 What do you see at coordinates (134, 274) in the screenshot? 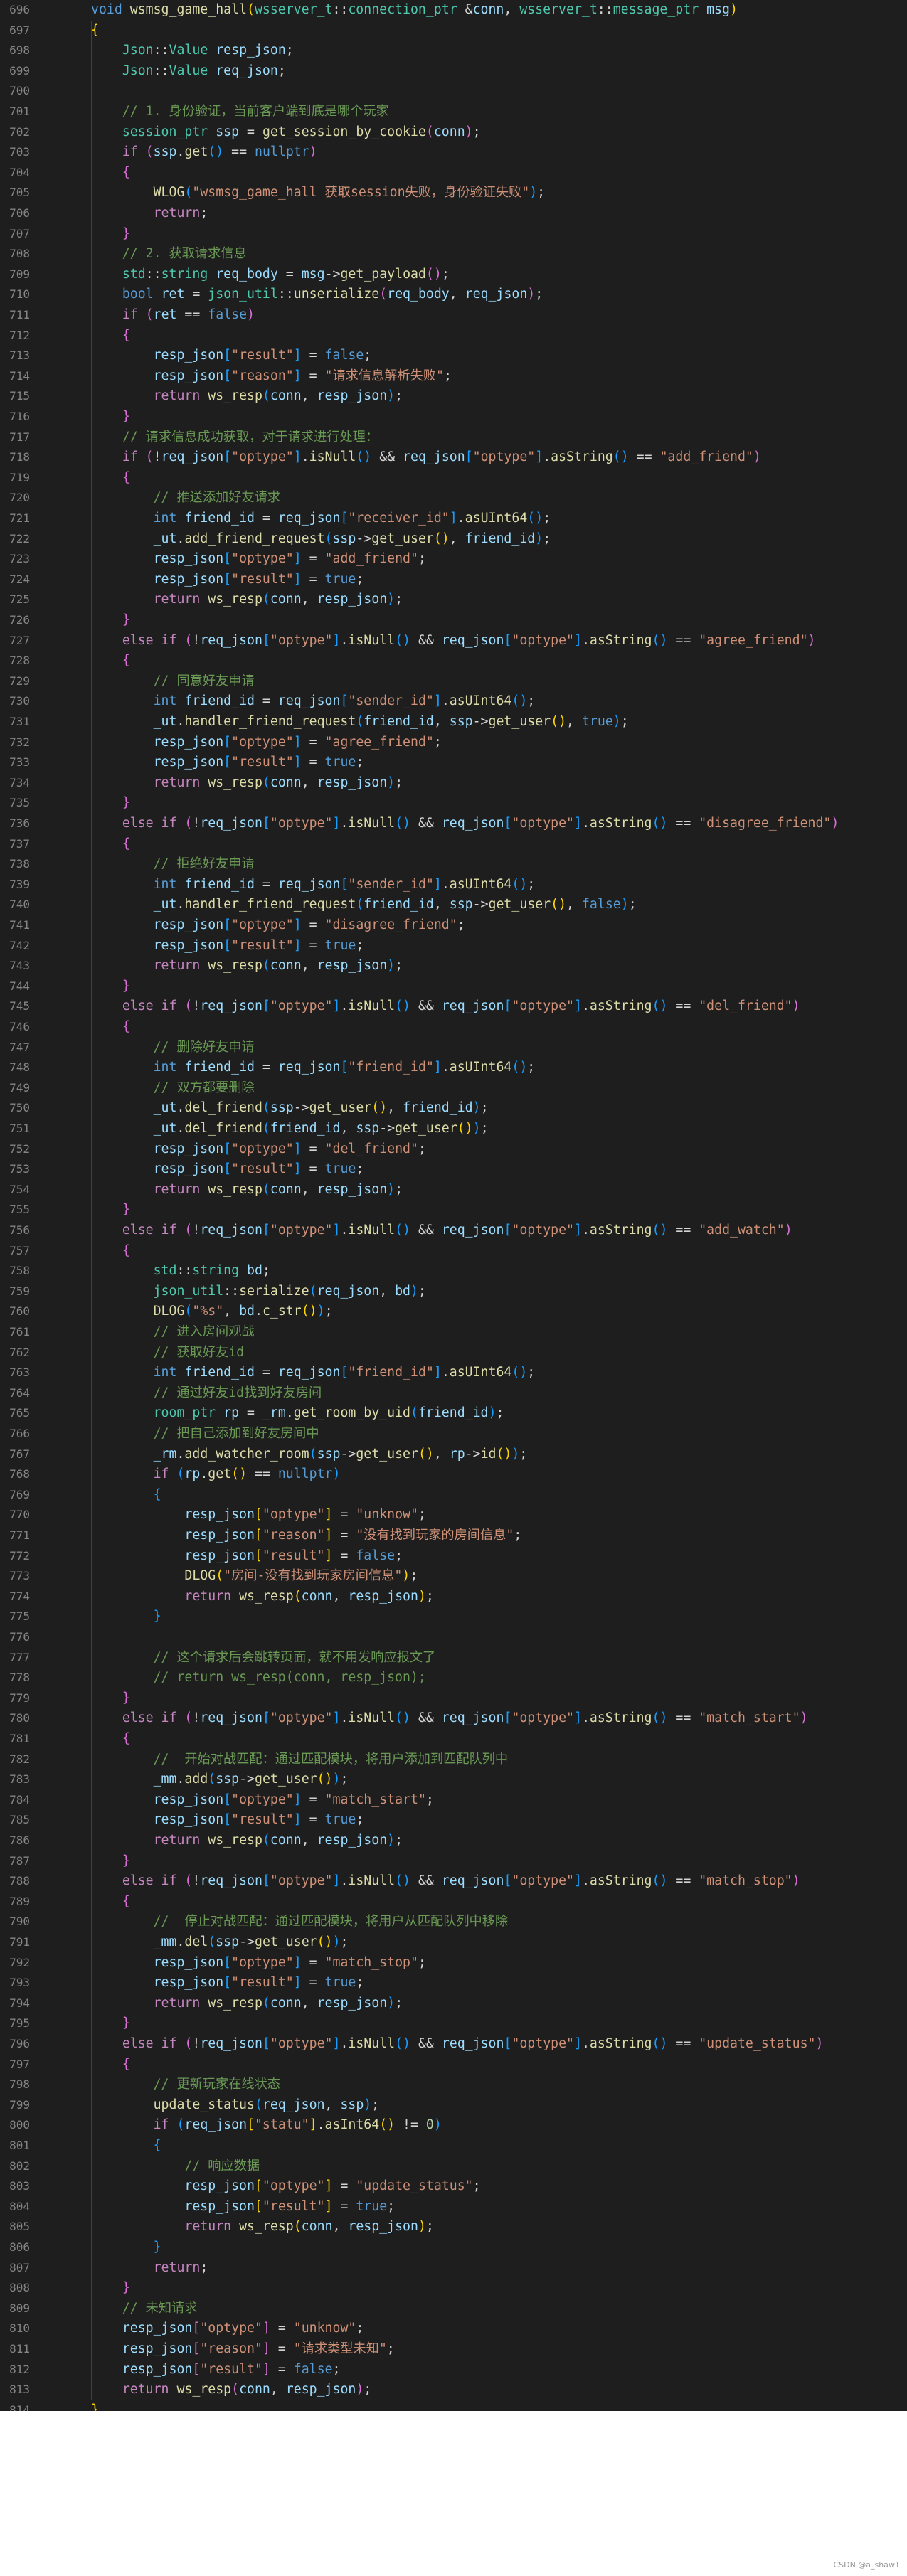
I see `code-token: std` at bounding box center [134, 274].